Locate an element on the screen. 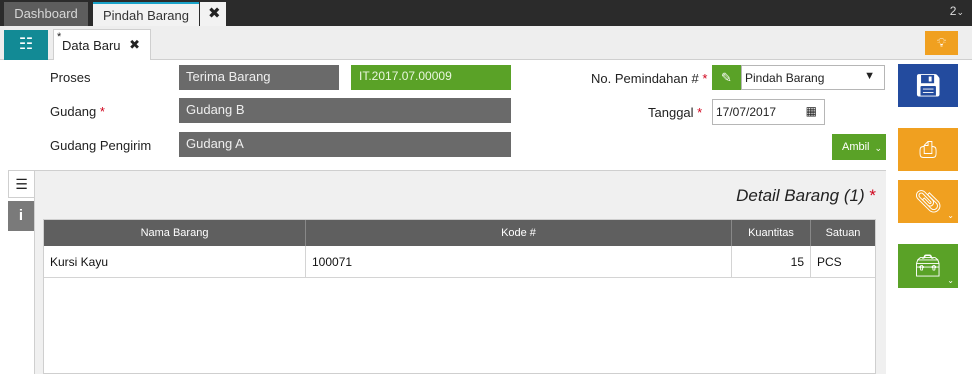 The height and width of the screenshot is (374, 972). detail-title: Detail Barang (1) * is located at coordinates (738, 196).